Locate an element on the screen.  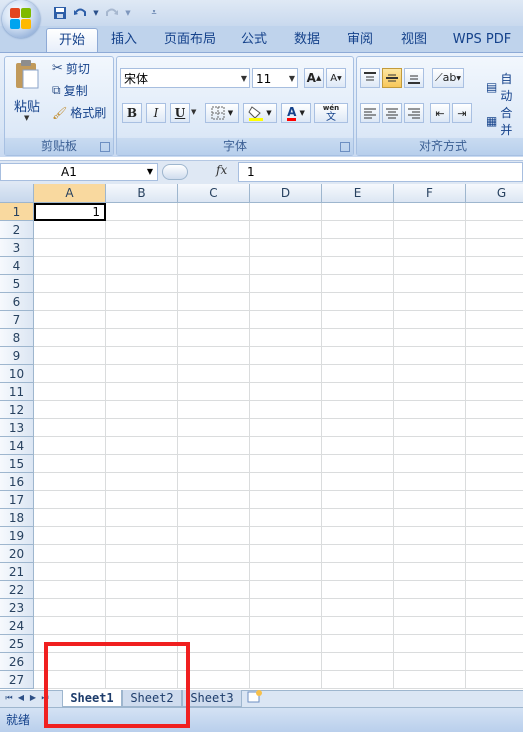
cell-f9 is located at coordinates (430, 356).